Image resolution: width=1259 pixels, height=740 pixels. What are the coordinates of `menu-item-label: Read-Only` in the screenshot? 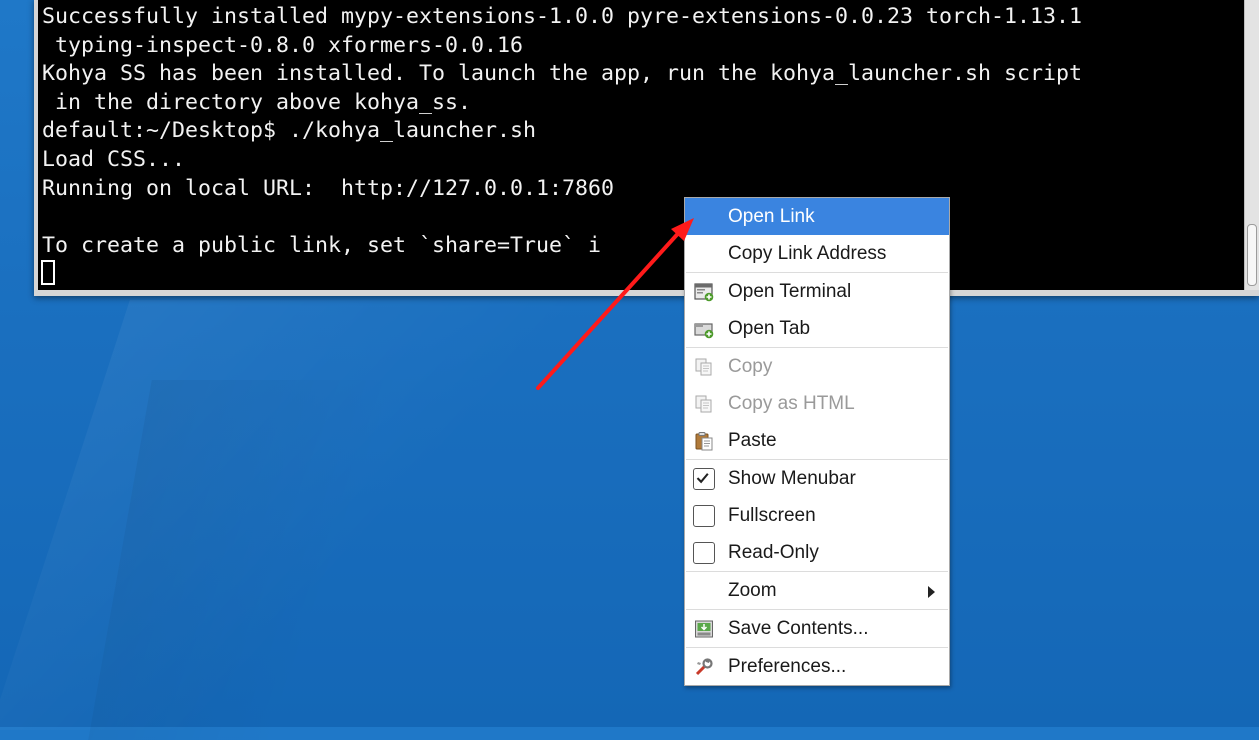 It's located at (773, 552).